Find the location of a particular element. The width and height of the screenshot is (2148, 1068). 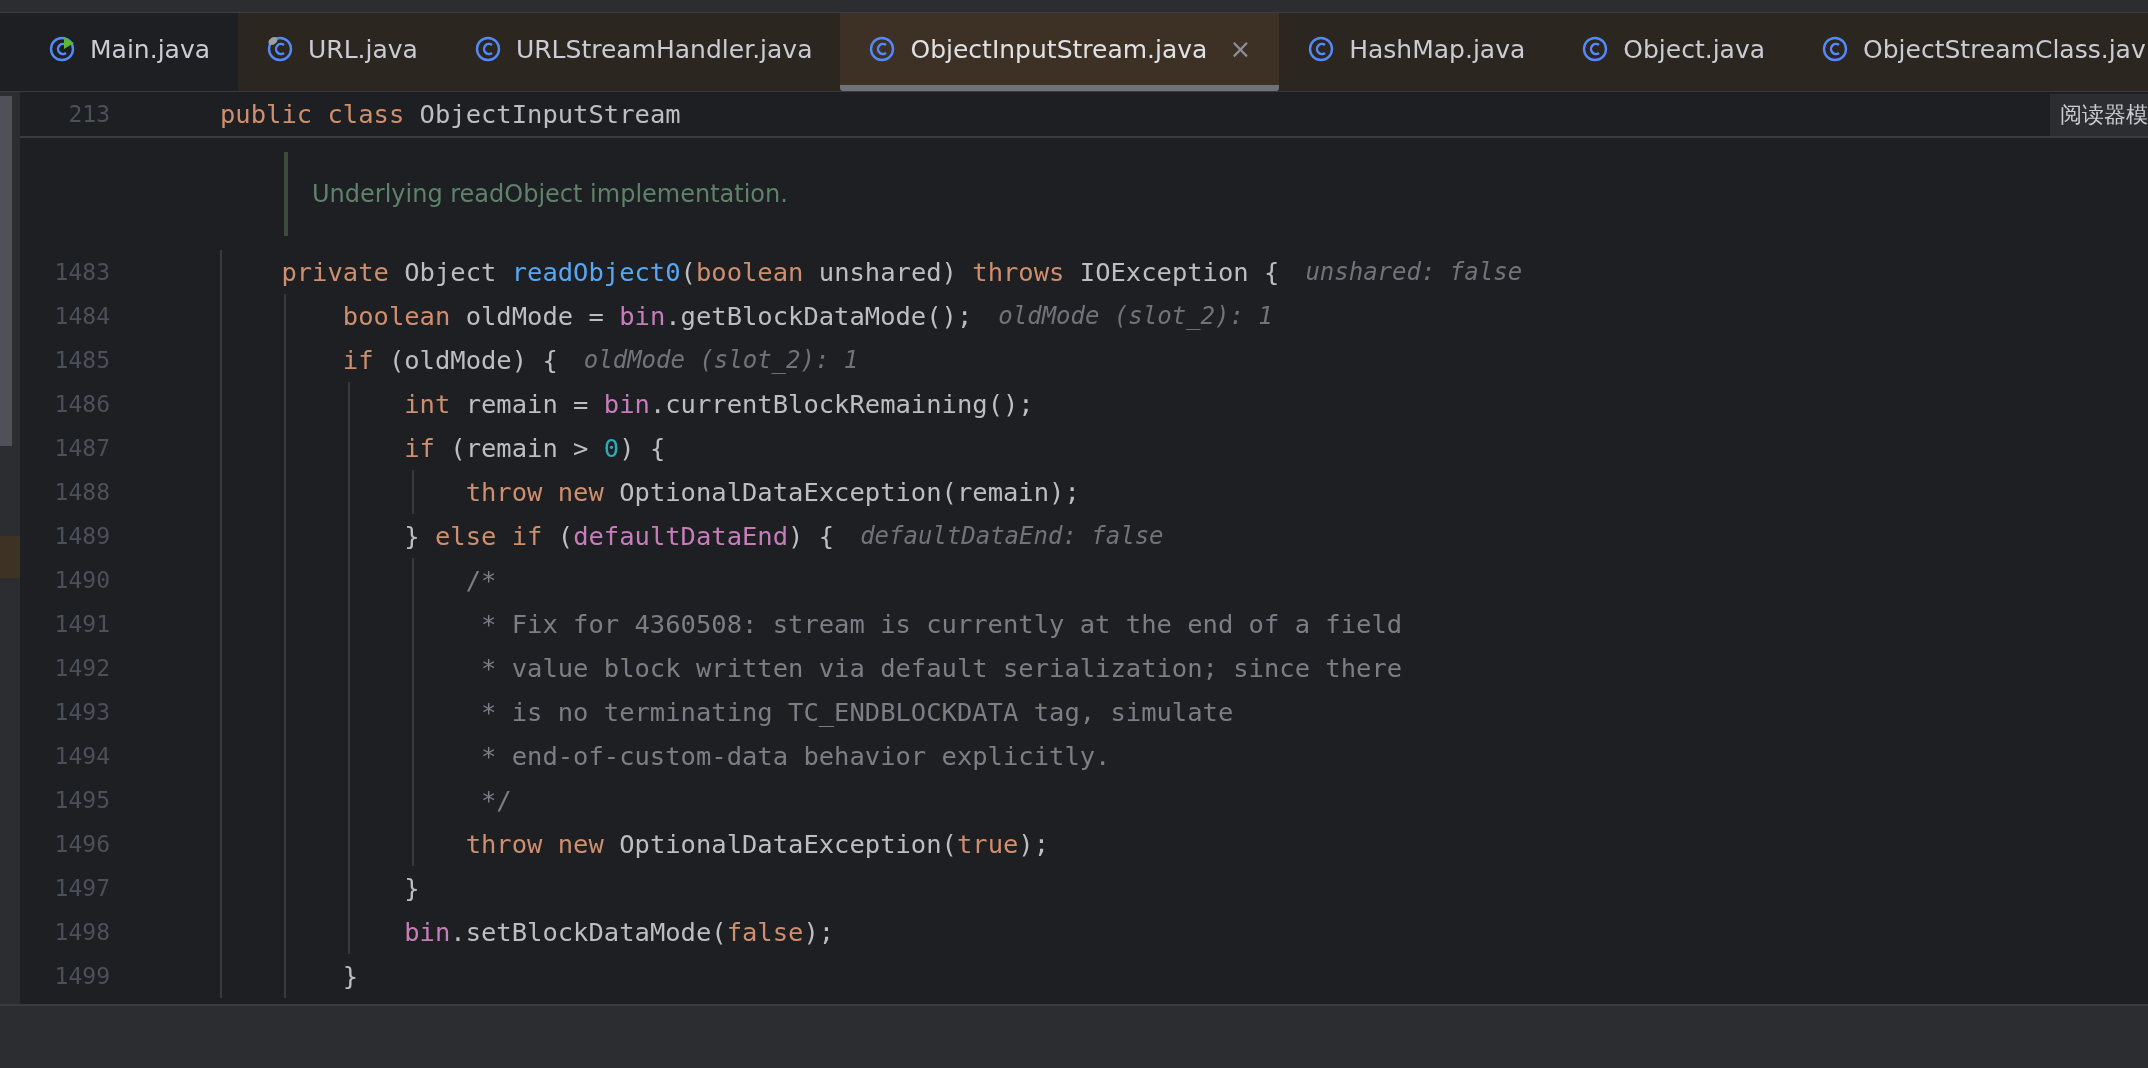

file-tab: HashMap.java is located at coordinates (1416, 52).